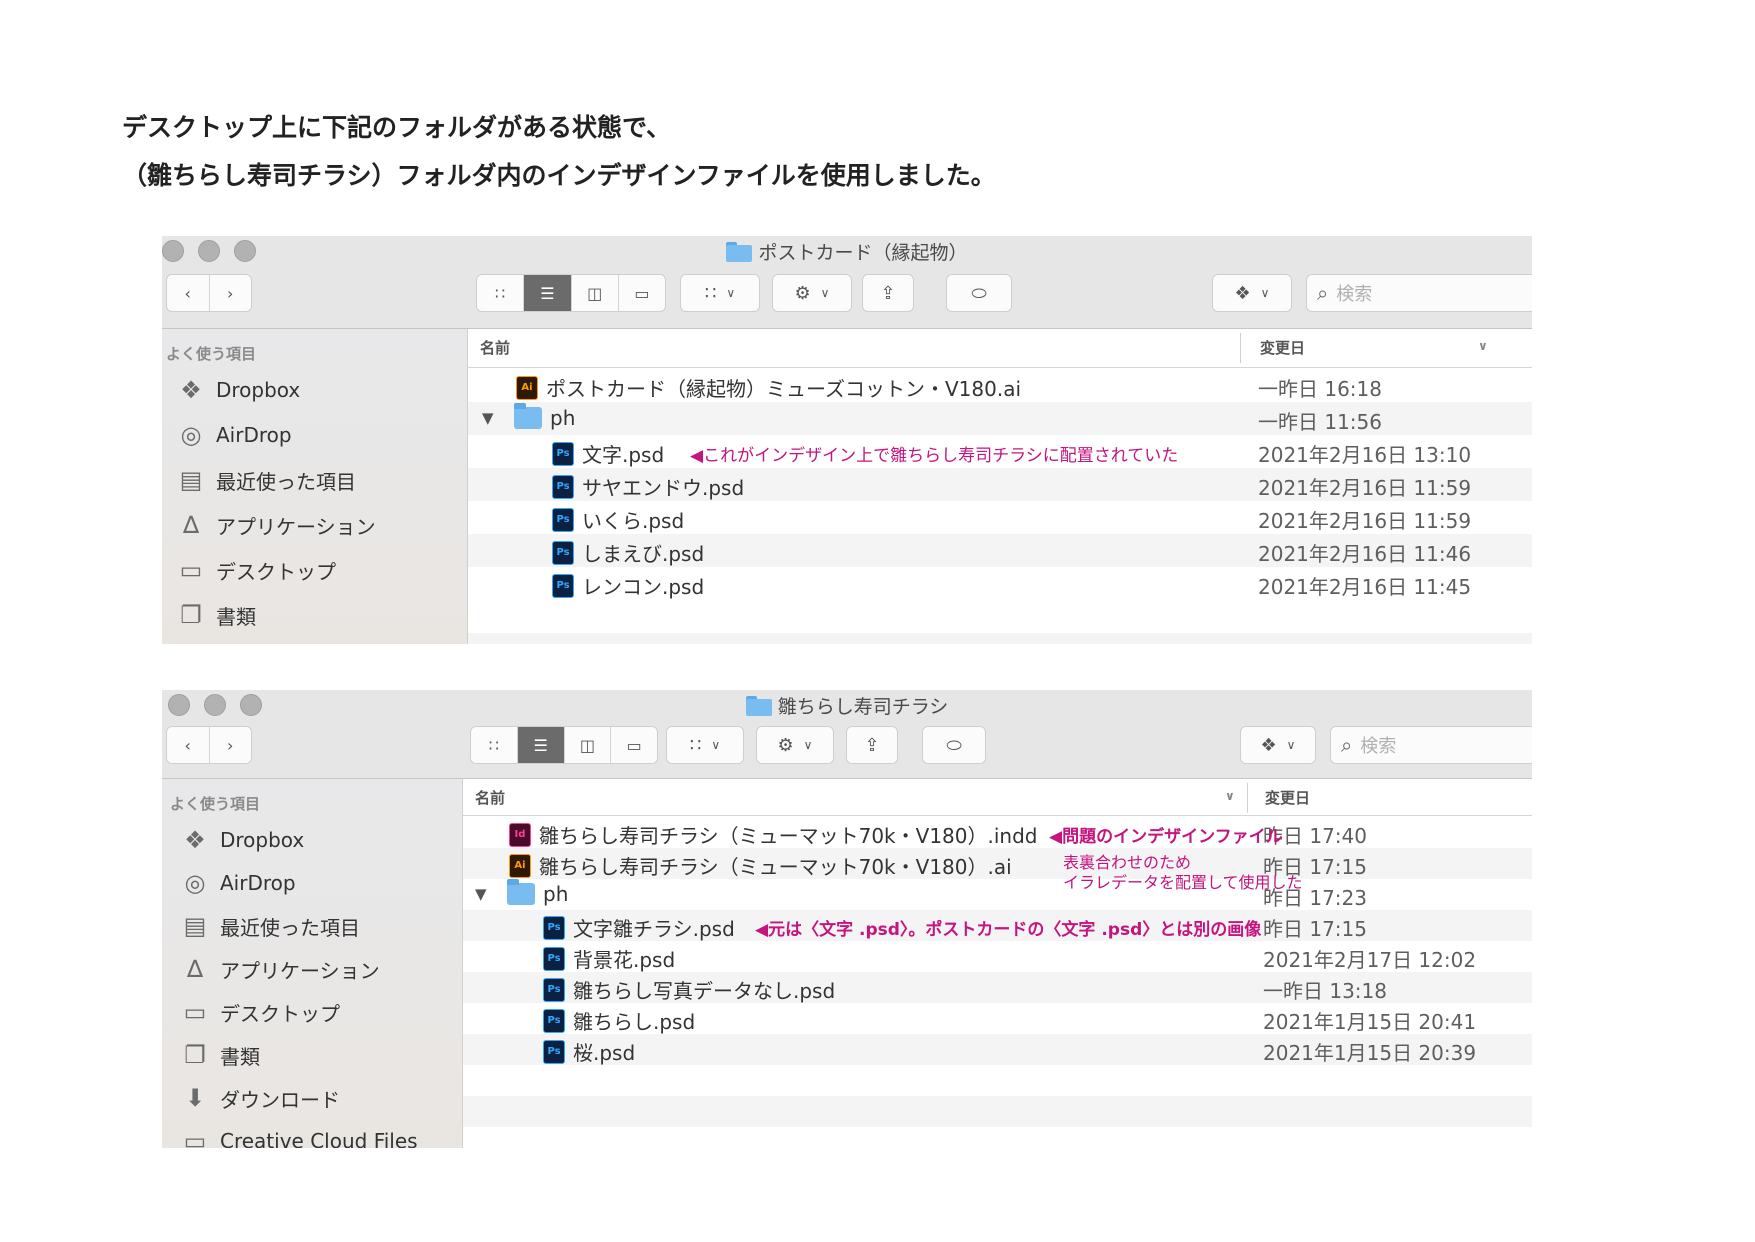  Describe the element at coordinates (1166, 837) in the screenshot. I see `annotation-indd: ◀問題のインデザインファイル` at that location.